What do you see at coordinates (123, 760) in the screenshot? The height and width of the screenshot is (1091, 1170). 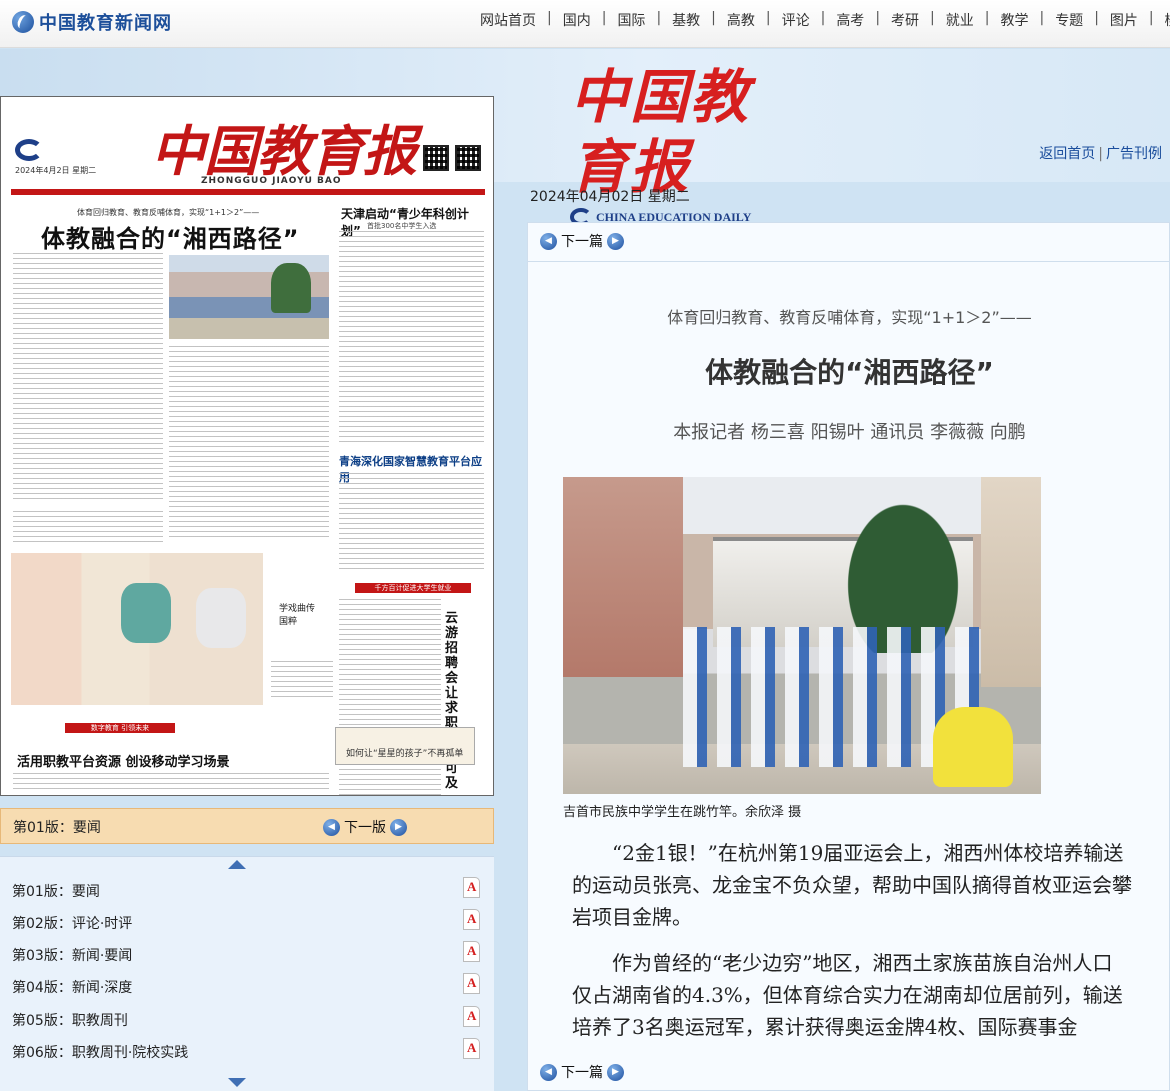 I see `paper-bottom-headline: 活用职教平台资源 创设移动学习场景` at bounding box center [123, 760].